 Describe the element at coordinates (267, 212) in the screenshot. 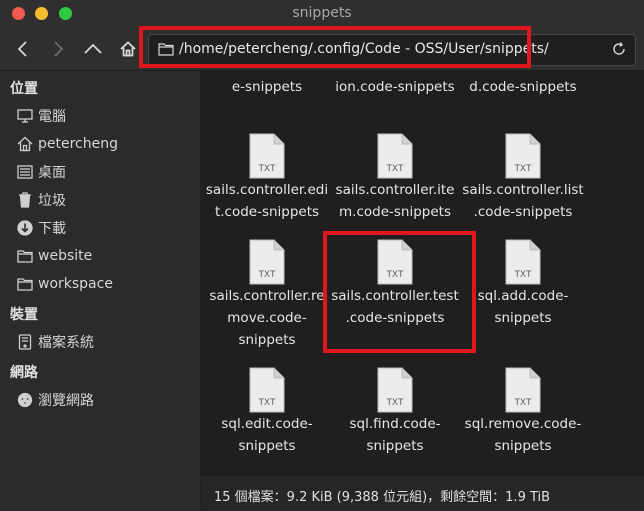

I see `file-name: t.code-snippets` at that location.